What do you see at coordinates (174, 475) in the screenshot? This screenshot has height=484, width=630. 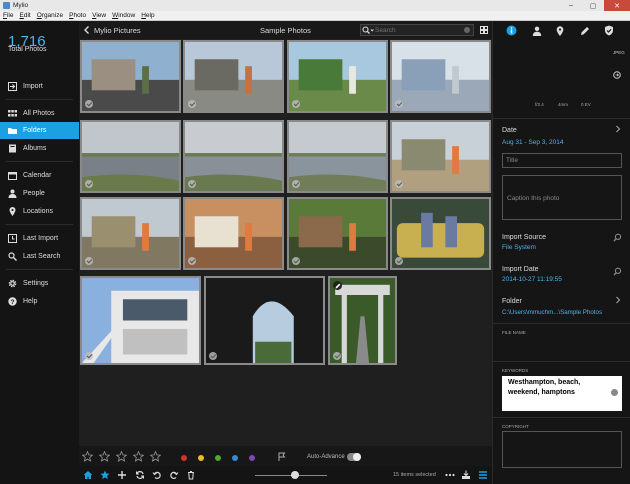 I see `rotate-right-icon` at bounding box center [174, 475].